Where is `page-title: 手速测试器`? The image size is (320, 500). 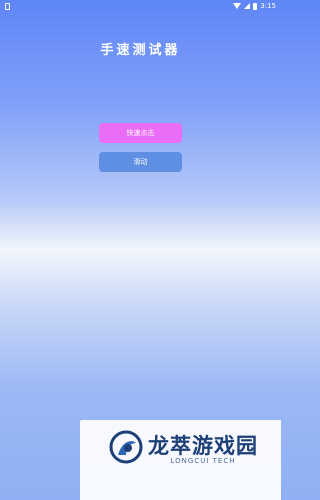
page-title: 手速测试器 is located at coordinates (140, 50).